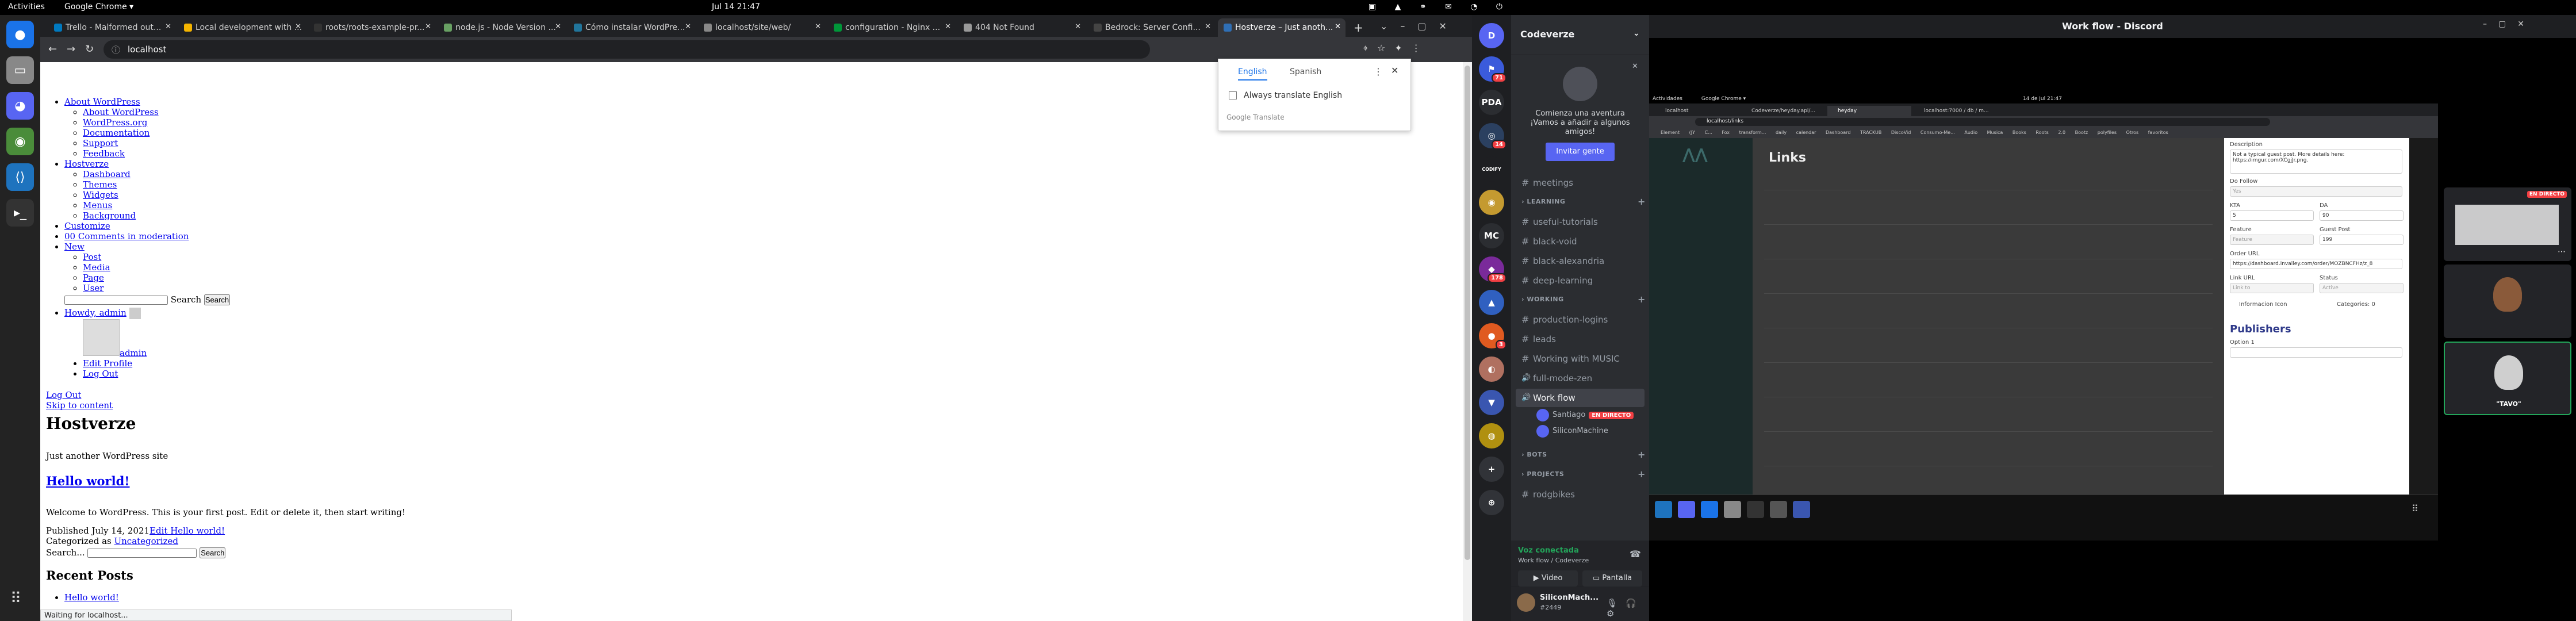  I want to click on logout-link: Log Out, so click(100, 374).